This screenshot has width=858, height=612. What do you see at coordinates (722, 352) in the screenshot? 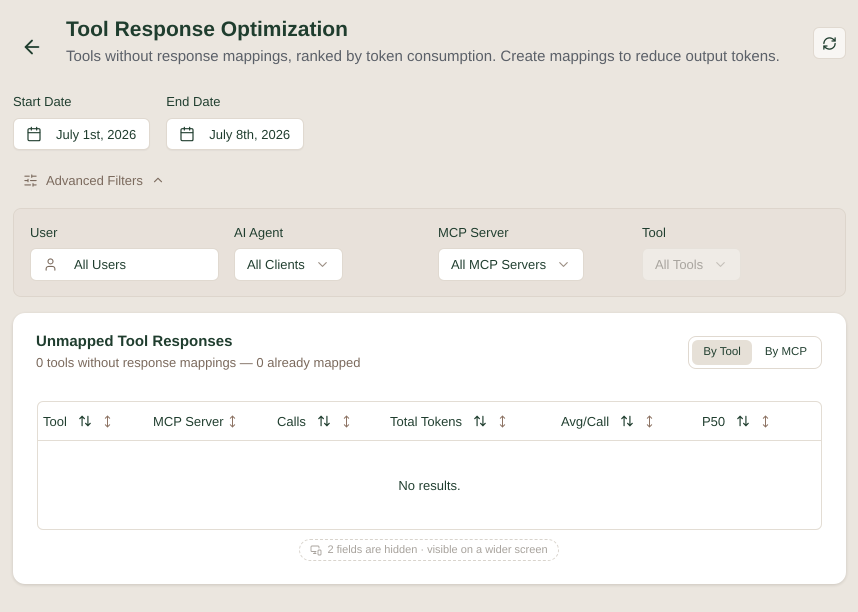
I see `view-toggle-option: By Tool` at bounding box center [722, 352].